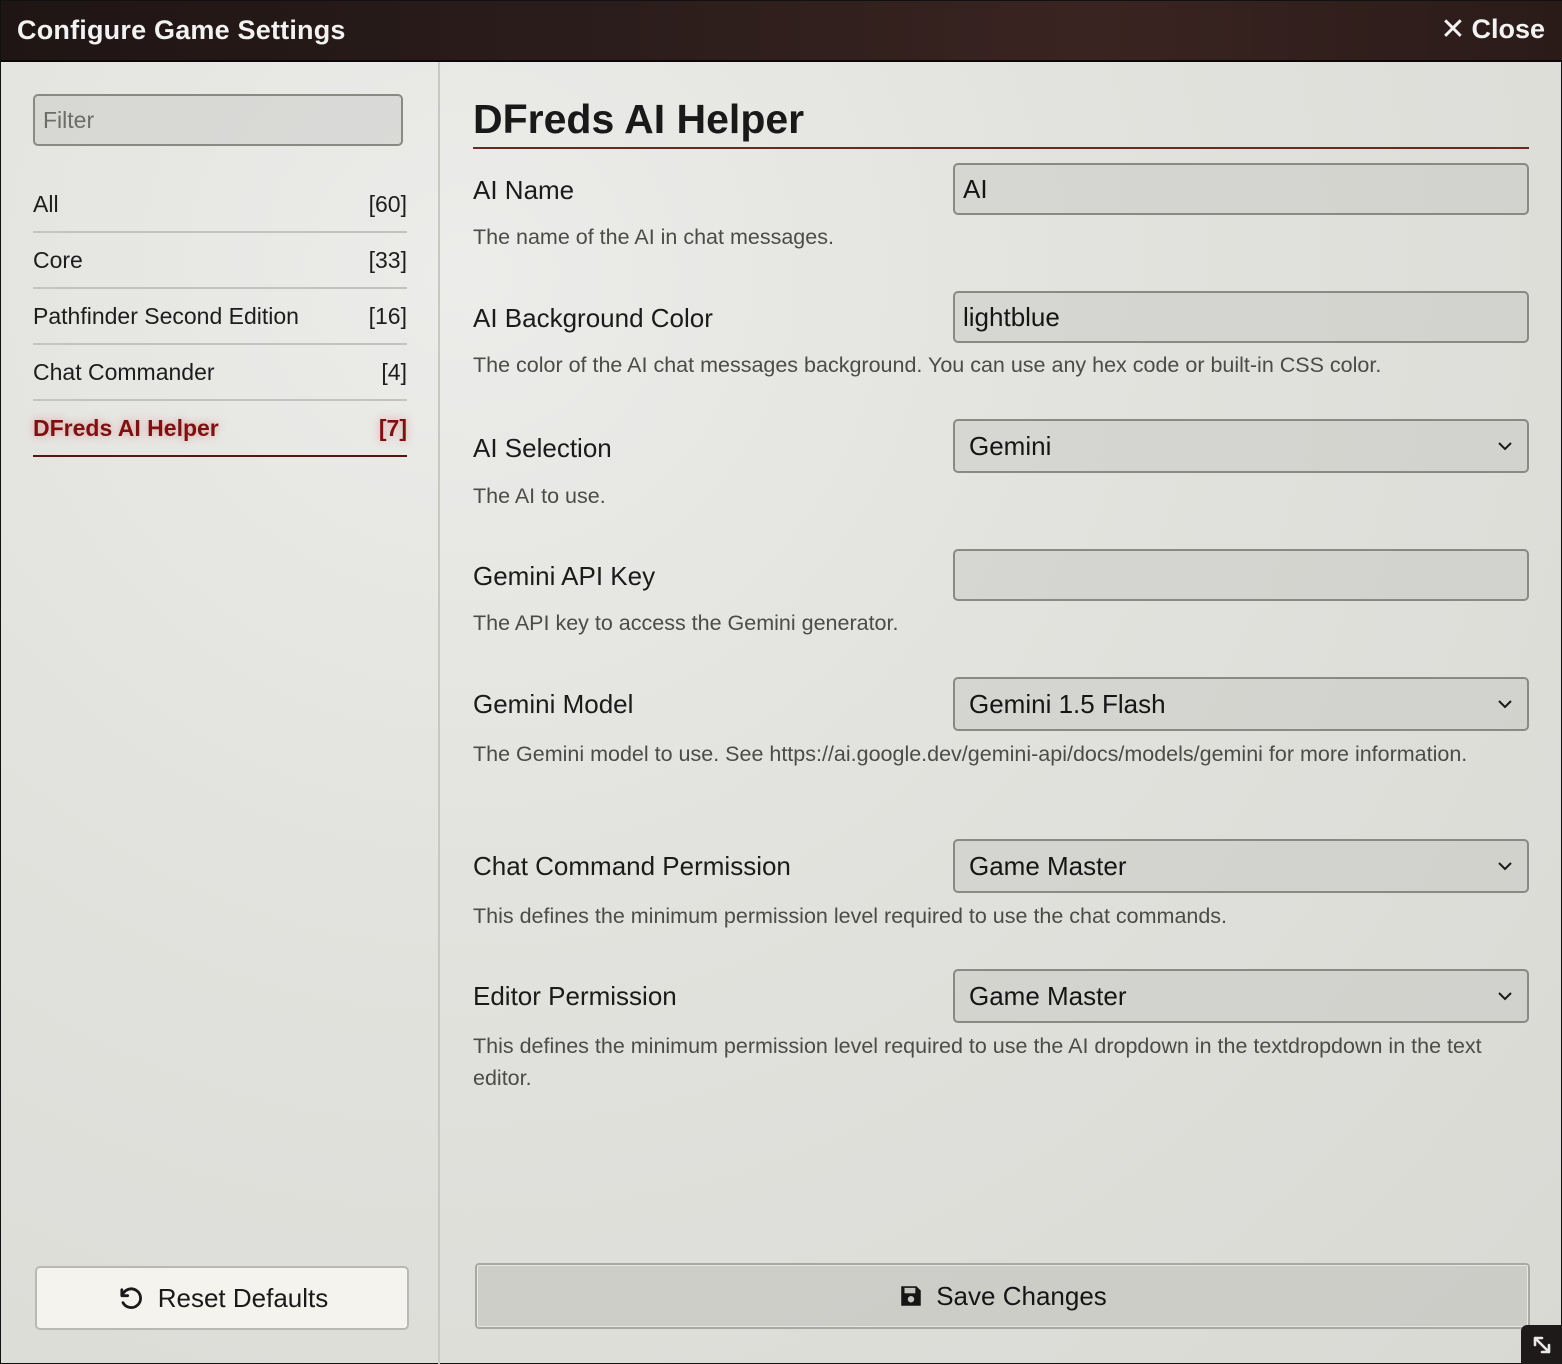 The image size is (1562, 1364). I want to click on chat-command-permission-select: Game Master, so click(1241, 866).